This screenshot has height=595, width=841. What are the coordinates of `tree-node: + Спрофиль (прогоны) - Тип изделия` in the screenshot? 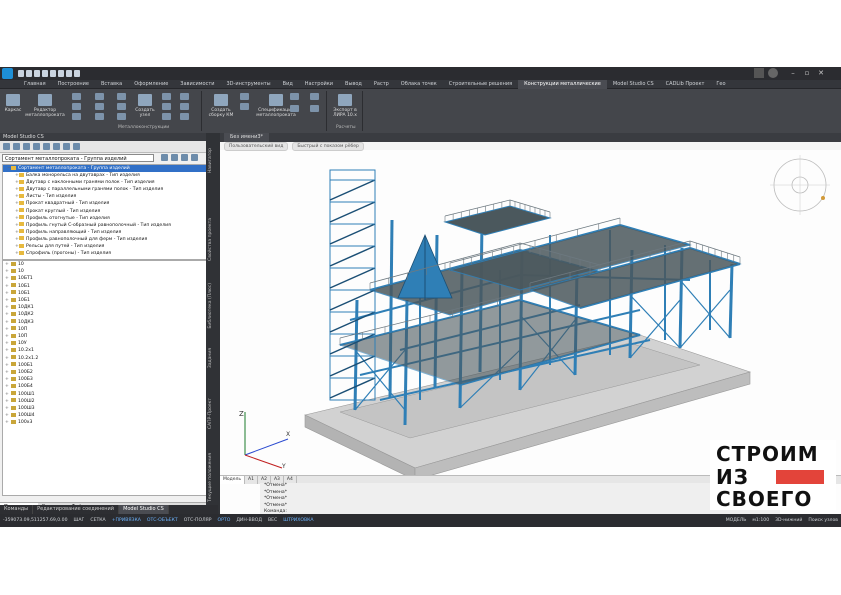 It's located at (105, 253).